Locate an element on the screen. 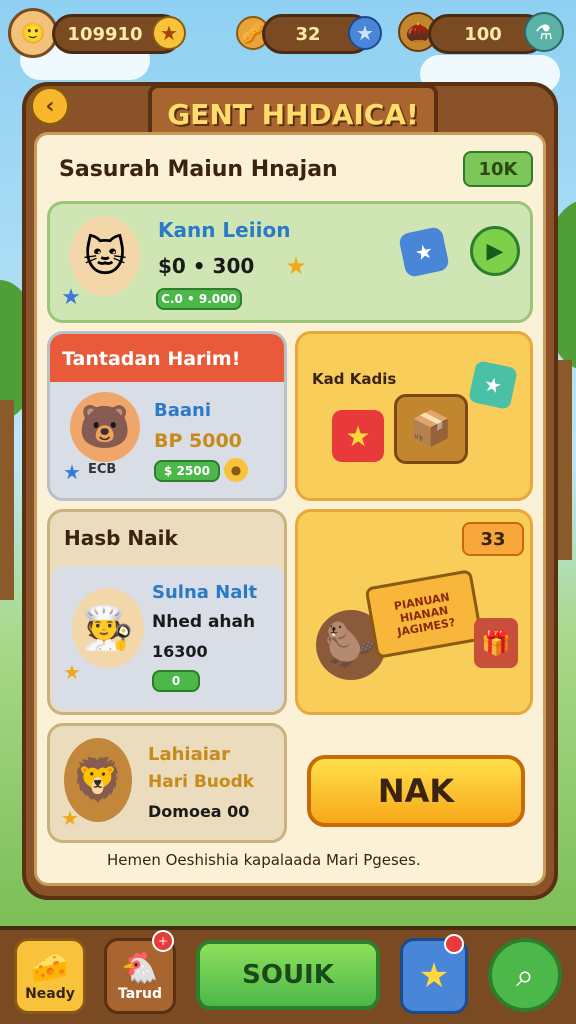 This screenshot has width=576, height=1024. nav-label: Tarud is located at coordinates (140, 993).